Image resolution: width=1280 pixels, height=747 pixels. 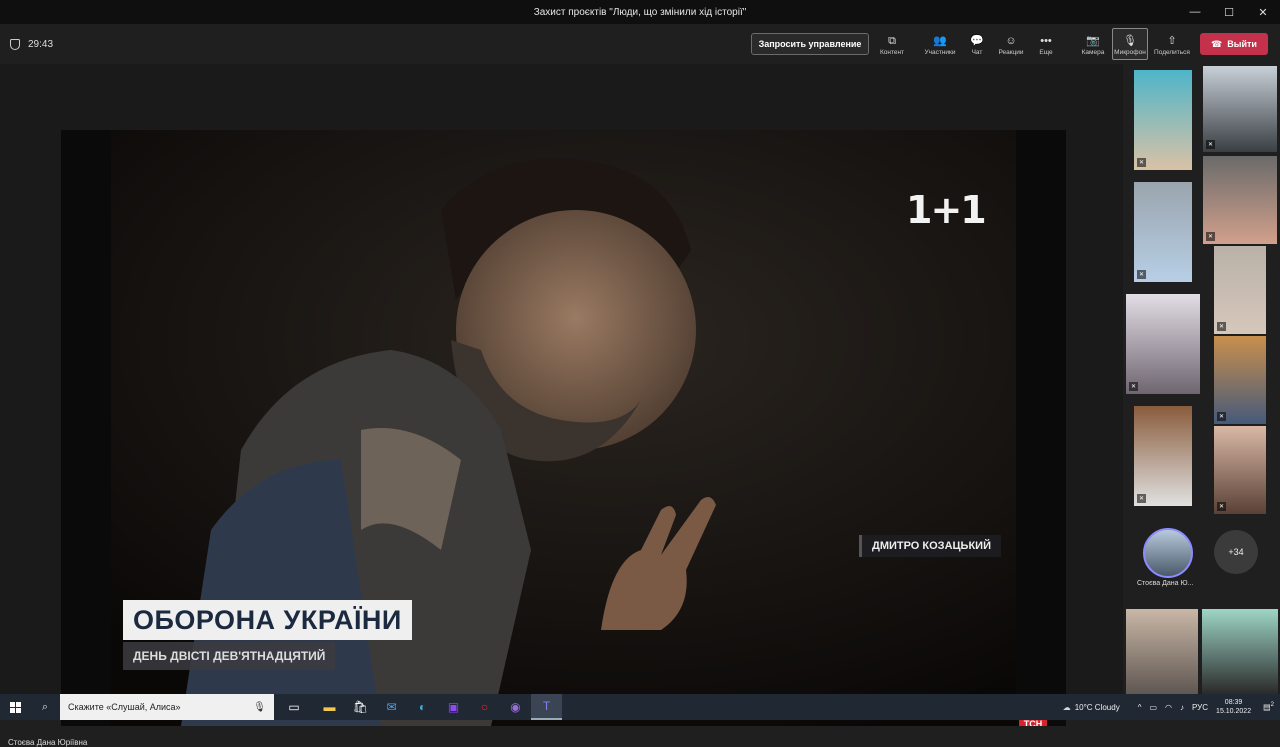 I want to click on microphone-icon: 🎙, so click(x=259, y=707).